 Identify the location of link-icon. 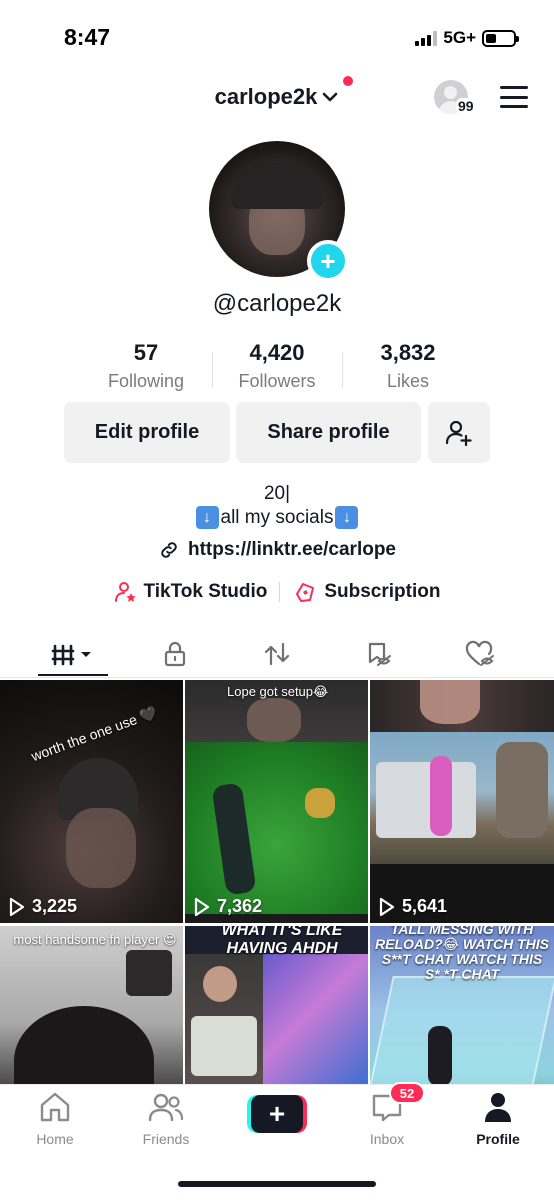
(169, 550).